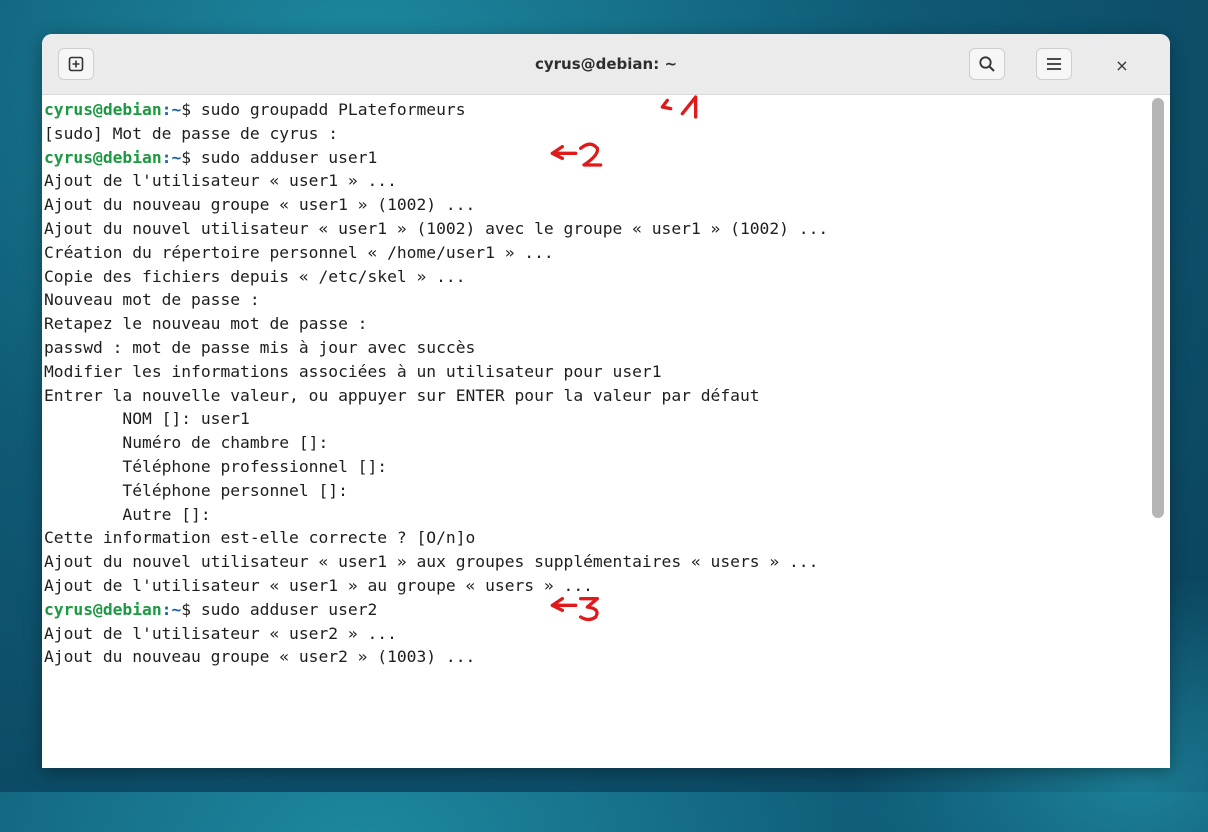 The image size is (1208, 832). Describe the element at coordinates (279, 609) in the screenshot. I see `command-text: $ sudo adduser user2` at that location.